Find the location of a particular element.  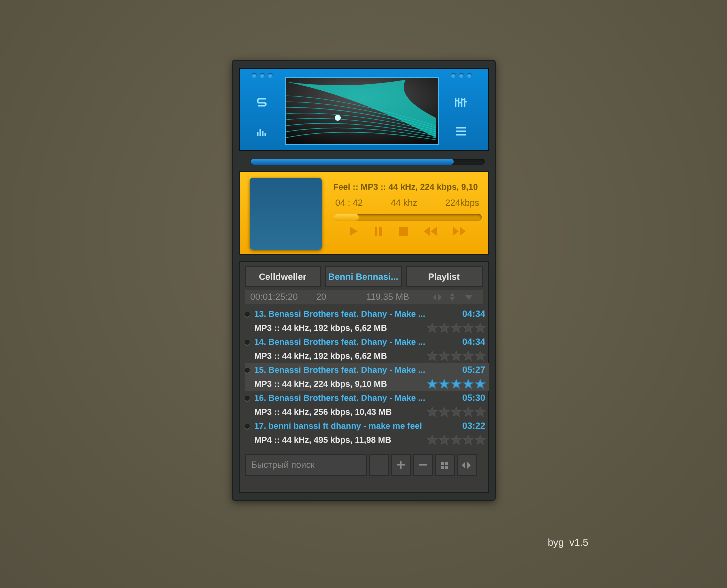

remove-button is located at coordinates (422, 465).